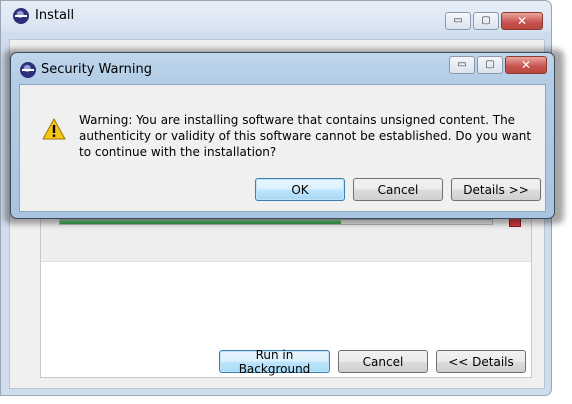 This screenshot has height=404, width=572. I want to click on details-button: Details >>, so click(496, 189).